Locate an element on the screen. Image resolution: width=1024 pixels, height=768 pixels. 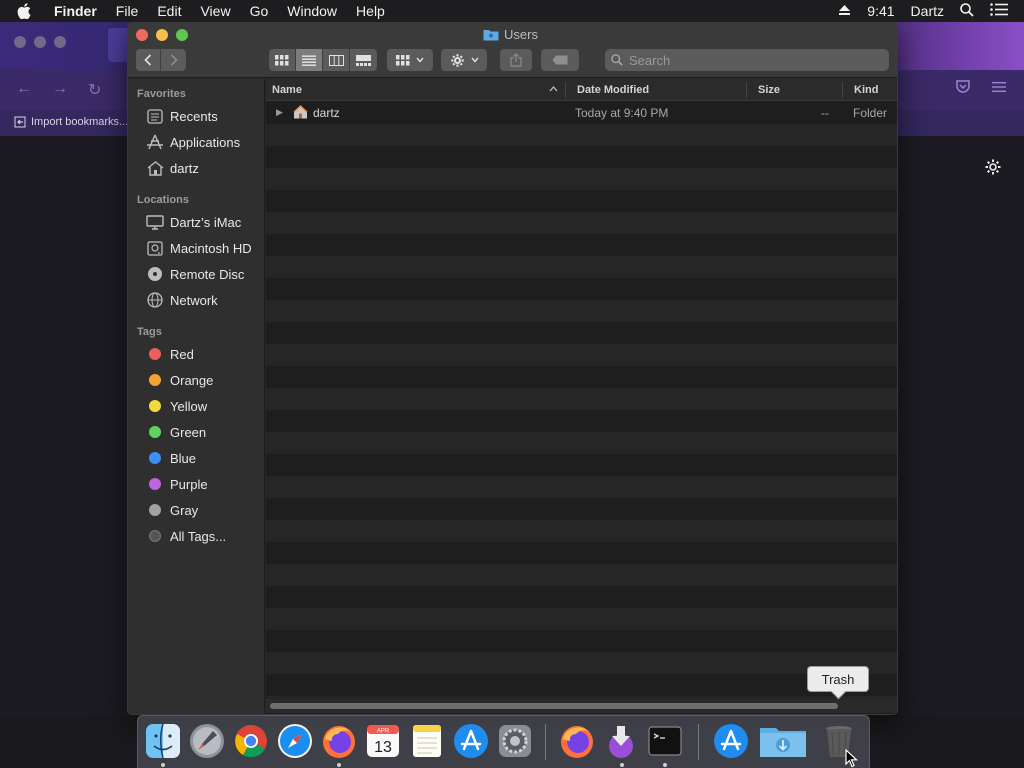
dock-chrome-icon is located at coordinates (251, 741).